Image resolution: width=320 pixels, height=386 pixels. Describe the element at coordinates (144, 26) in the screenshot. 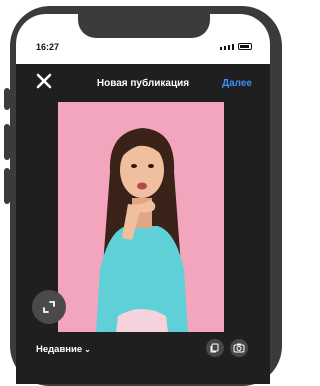

I see `phone-notch` at that location.